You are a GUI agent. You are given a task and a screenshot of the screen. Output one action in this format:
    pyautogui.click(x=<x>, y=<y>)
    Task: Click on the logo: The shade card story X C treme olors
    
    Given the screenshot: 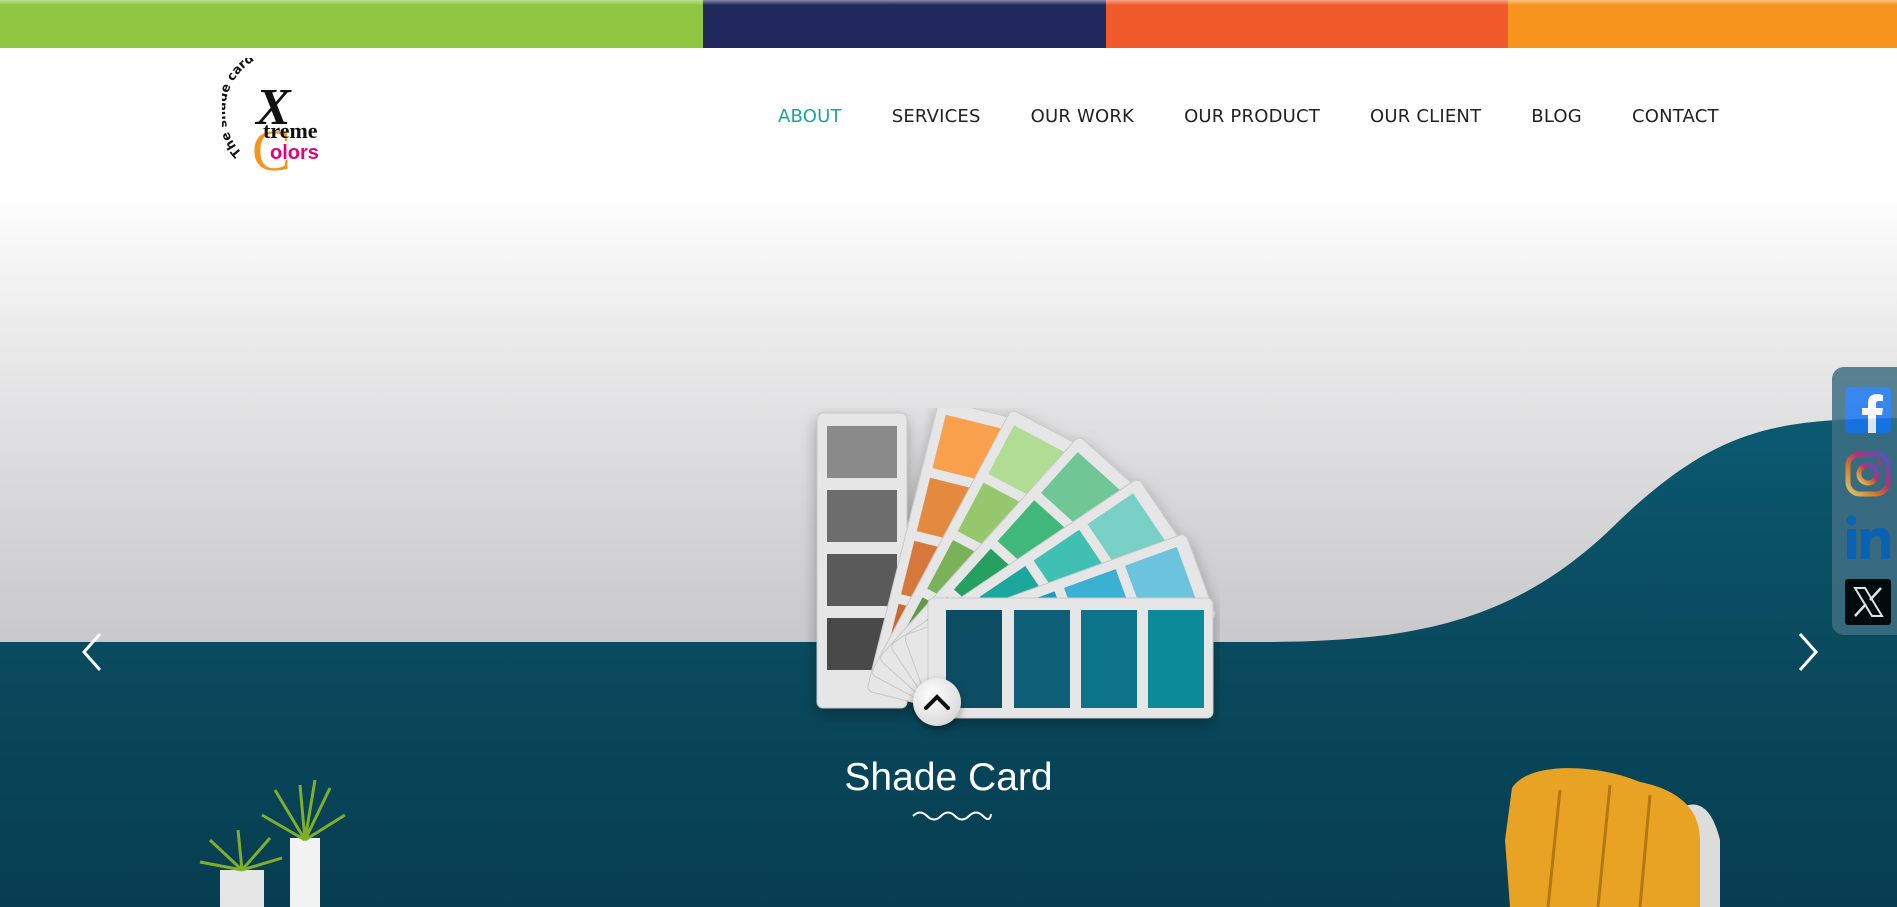 What is the action you would take?
    pyautogui.click(x=274, y=111)
    